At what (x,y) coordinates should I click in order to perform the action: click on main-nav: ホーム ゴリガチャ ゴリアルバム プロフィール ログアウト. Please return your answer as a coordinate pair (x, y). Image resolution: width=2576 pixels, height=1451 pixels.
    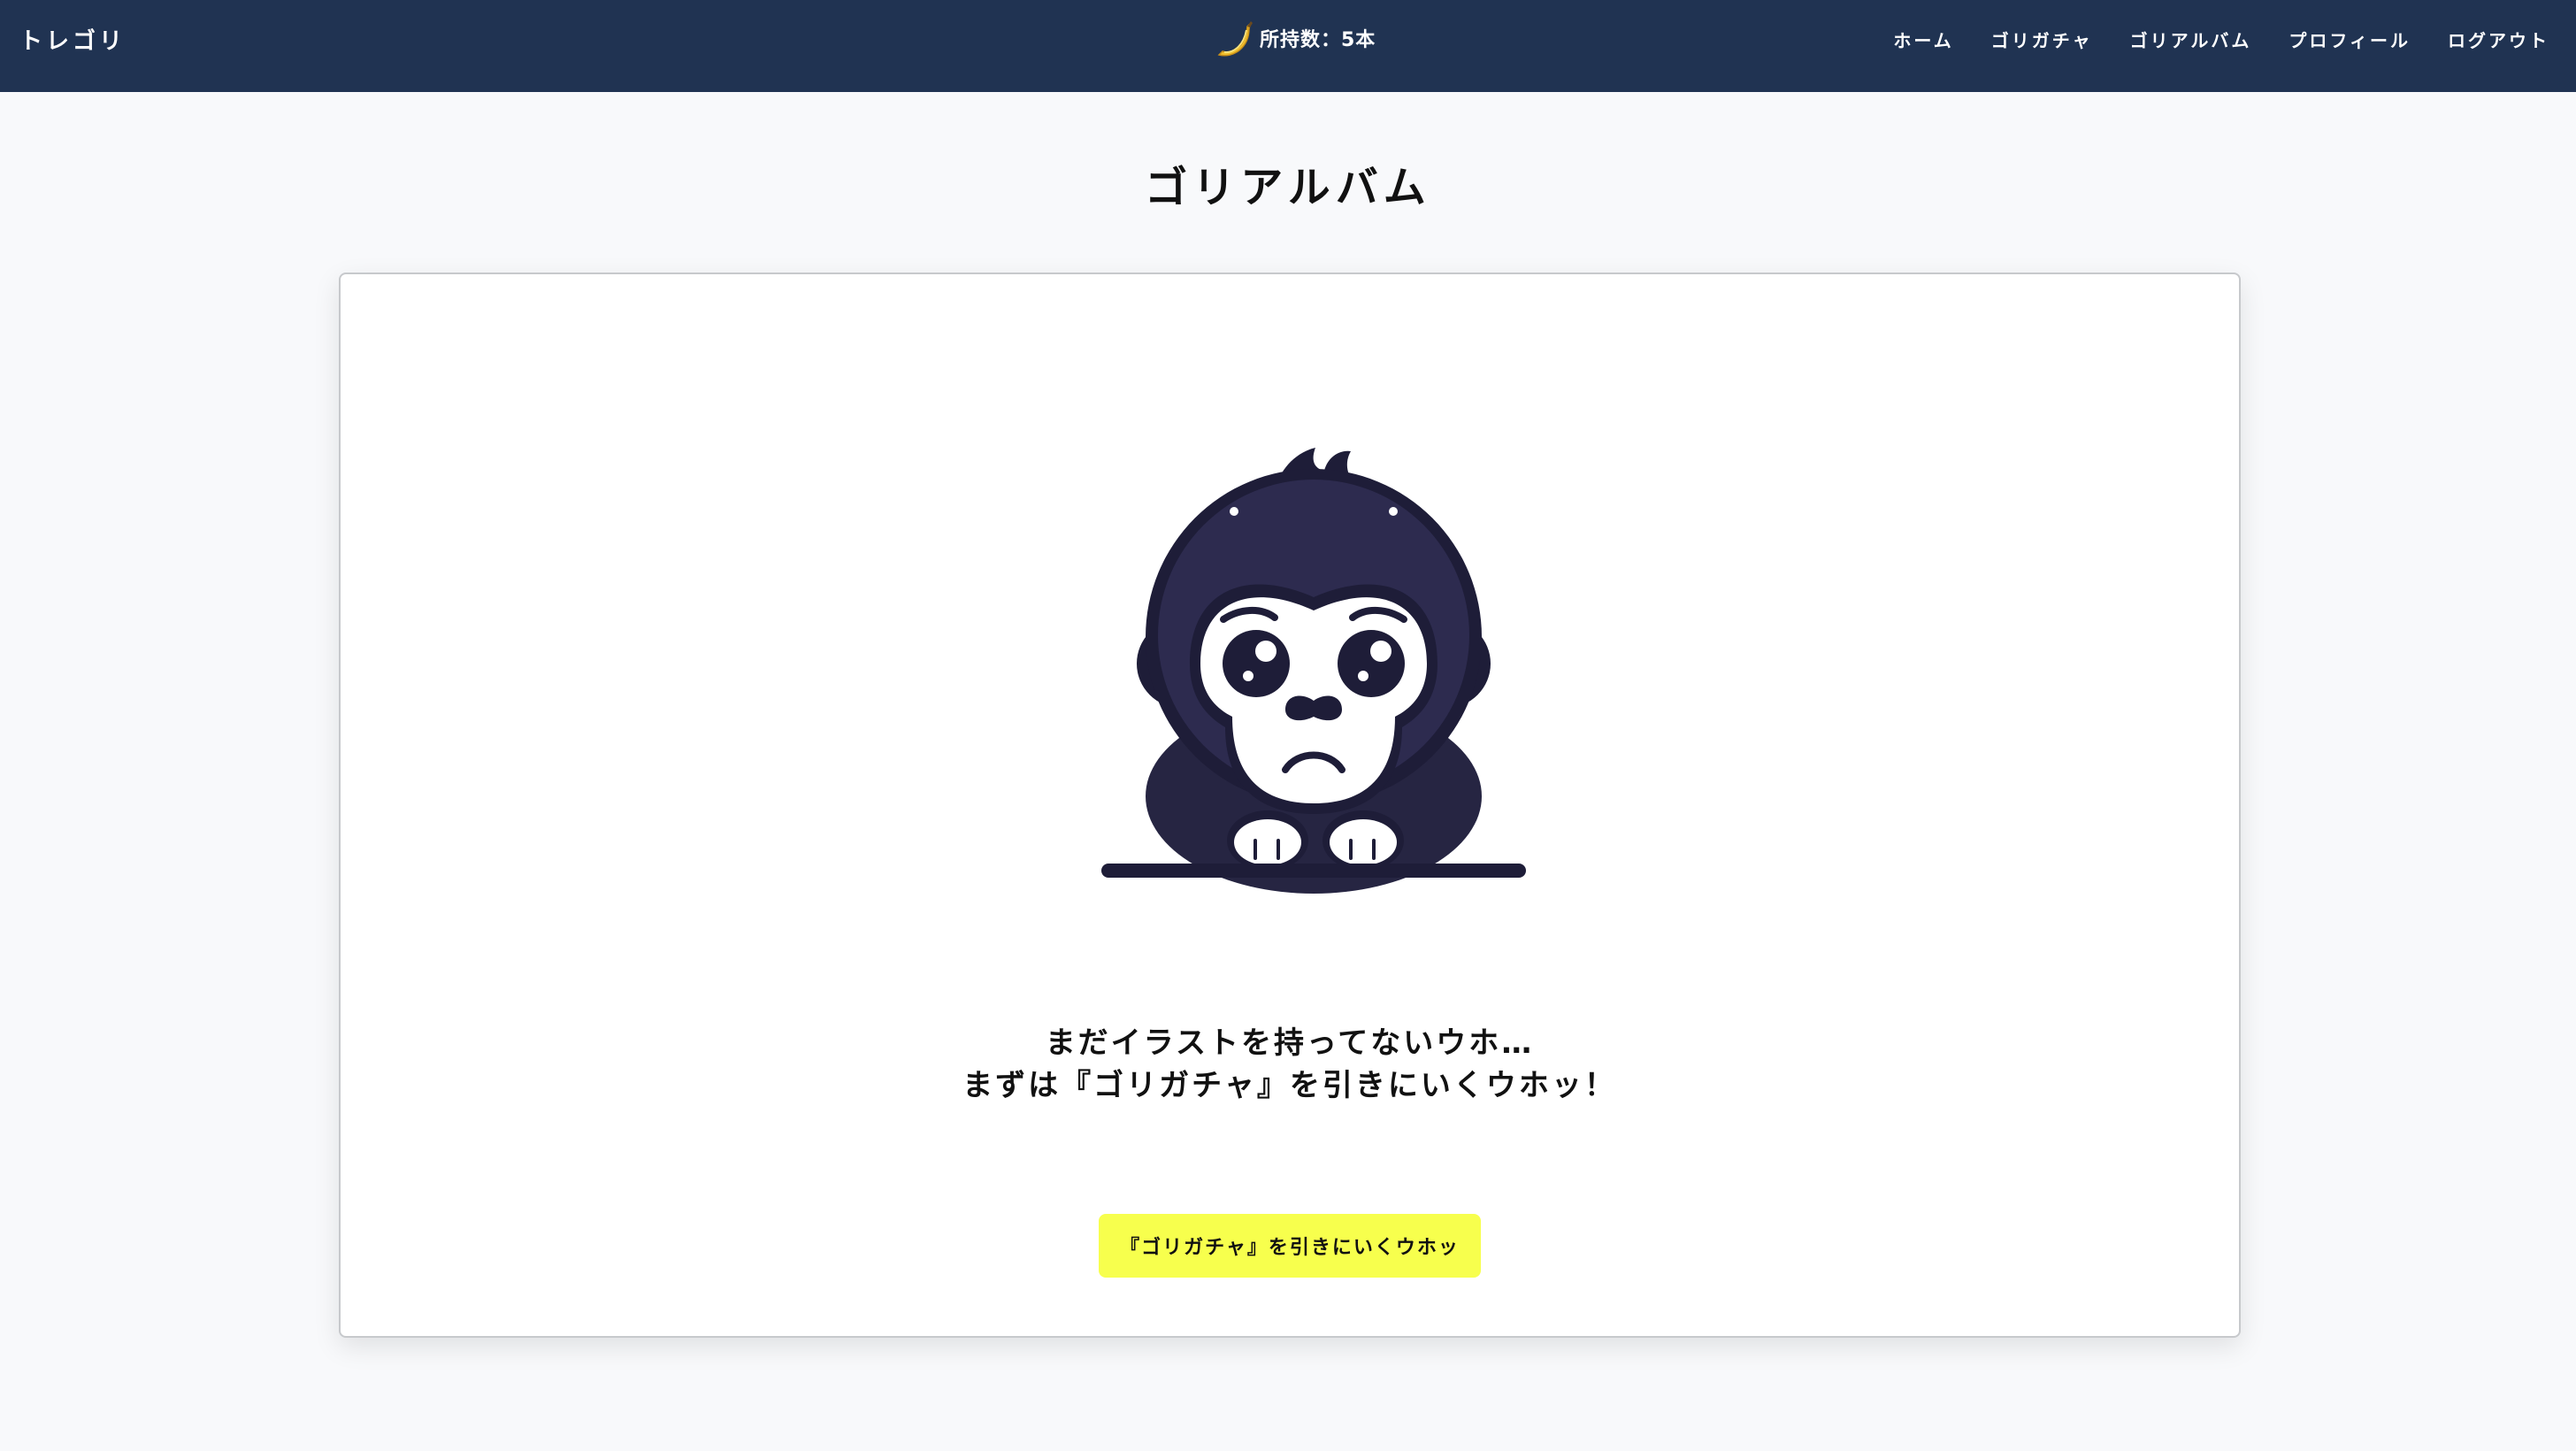
    Looking at the image, I should click on (2221, 39).